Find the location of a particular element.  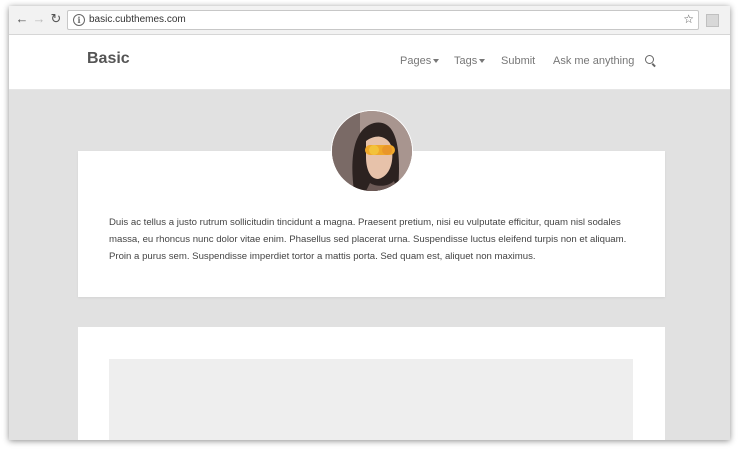

extension-icon is located at coordinates (712, 20).